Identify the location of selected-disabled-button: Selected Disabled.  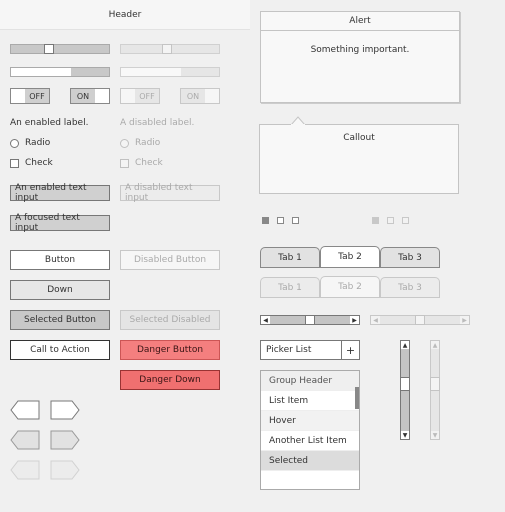
(170, 320).